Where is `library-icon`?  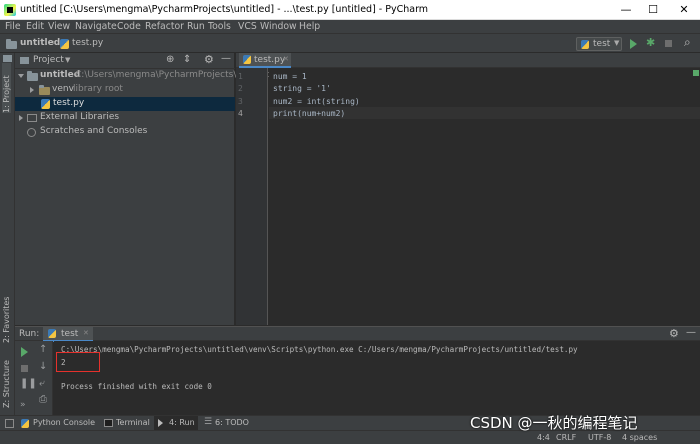 library-icon is located at coordinates (32, 118).